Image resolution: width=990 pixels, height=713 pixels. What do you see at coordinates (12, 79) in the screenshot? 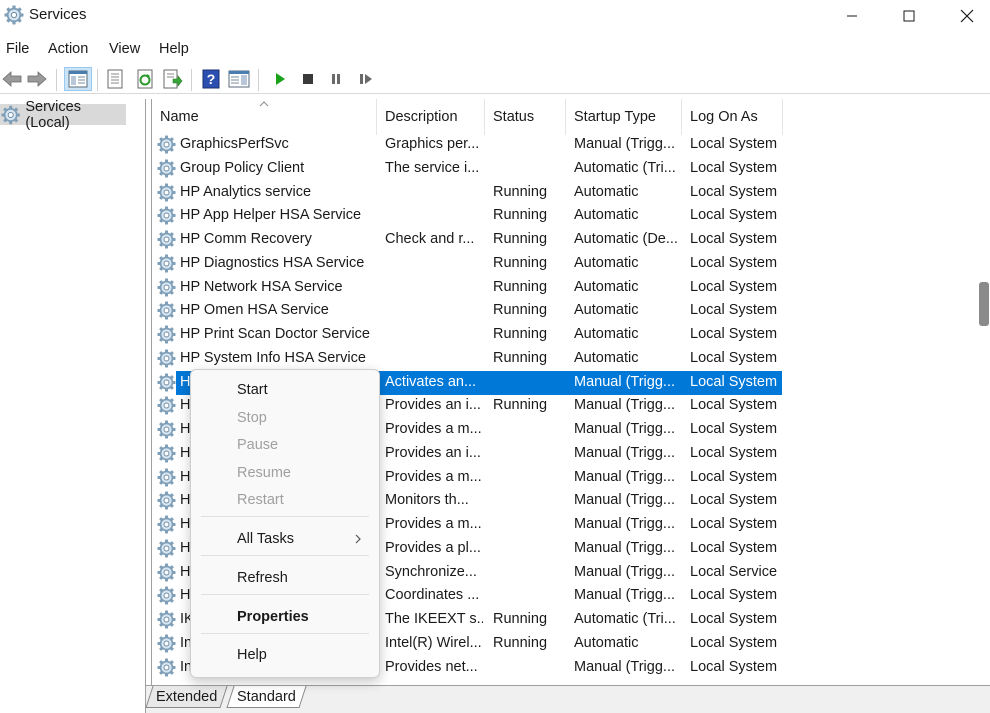
I see `back-button` at bounding box center [12, 79].